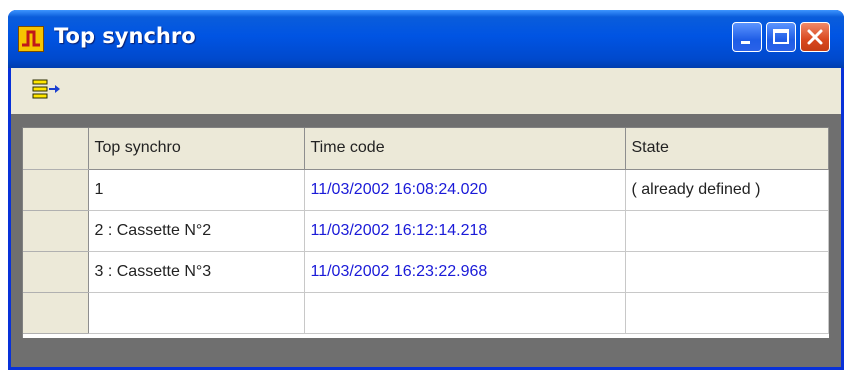 Image resolution: width=852 pixels, height=376 pixels. Describe the element at coordinates (196, 190) in the screenshot. I see `top-synchro-cell: 1` at that location.